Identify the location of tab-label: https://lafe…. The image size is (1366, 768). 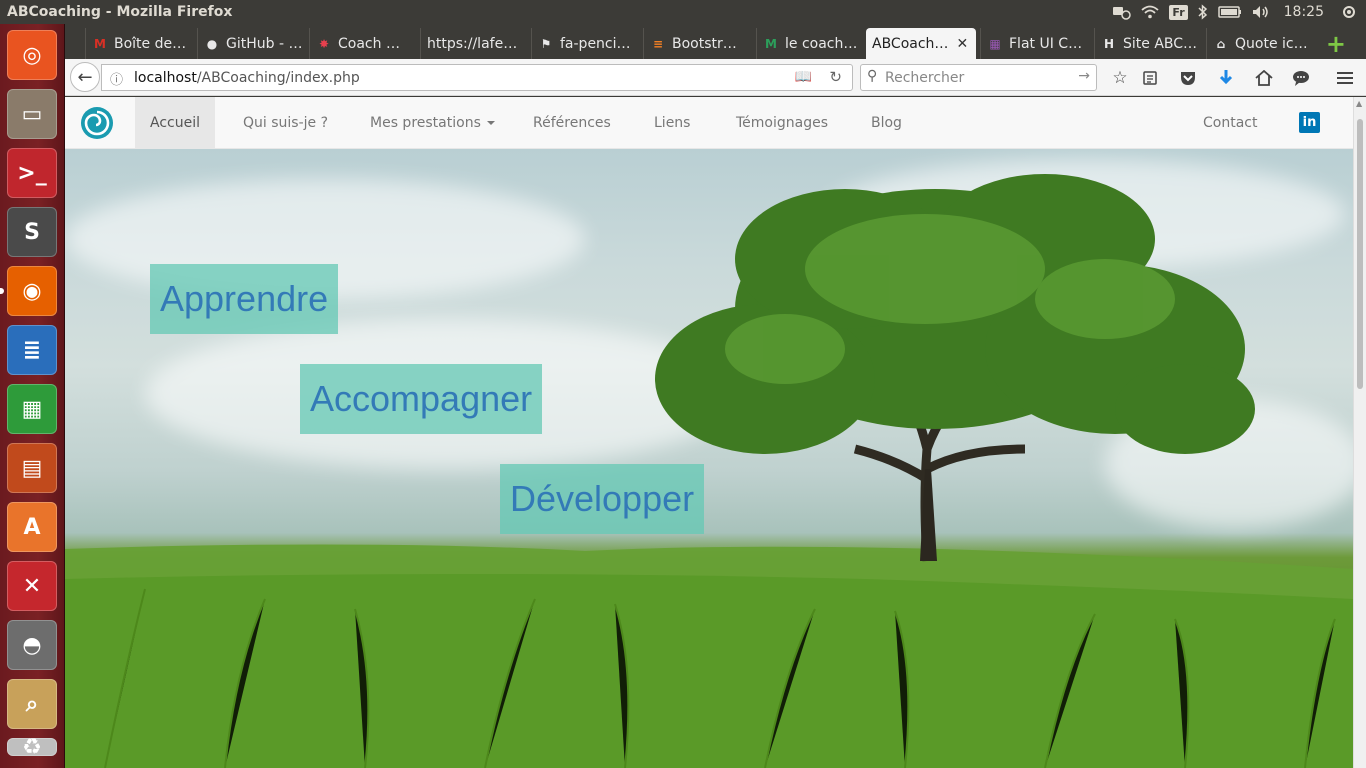
(472, 43).